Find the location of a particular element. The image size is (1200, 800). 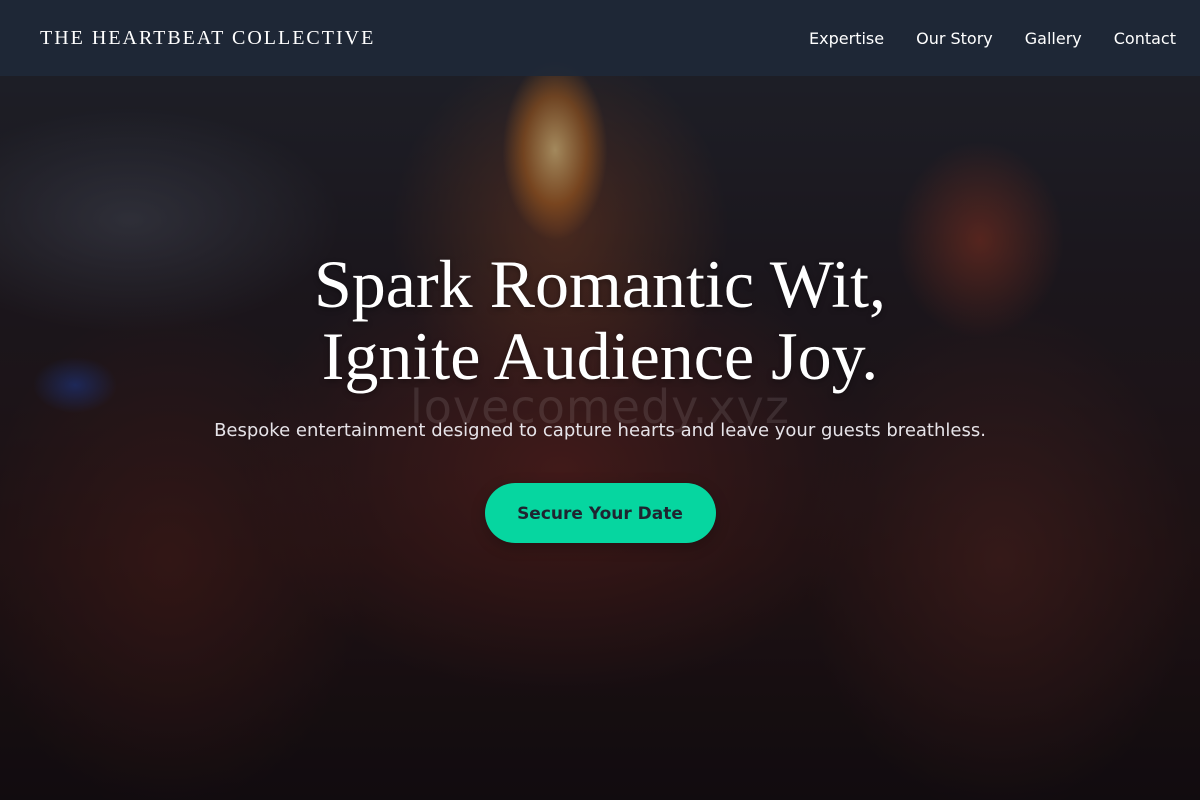

nav-link-gallery: Gallery is located at coordinates (1053, 38).